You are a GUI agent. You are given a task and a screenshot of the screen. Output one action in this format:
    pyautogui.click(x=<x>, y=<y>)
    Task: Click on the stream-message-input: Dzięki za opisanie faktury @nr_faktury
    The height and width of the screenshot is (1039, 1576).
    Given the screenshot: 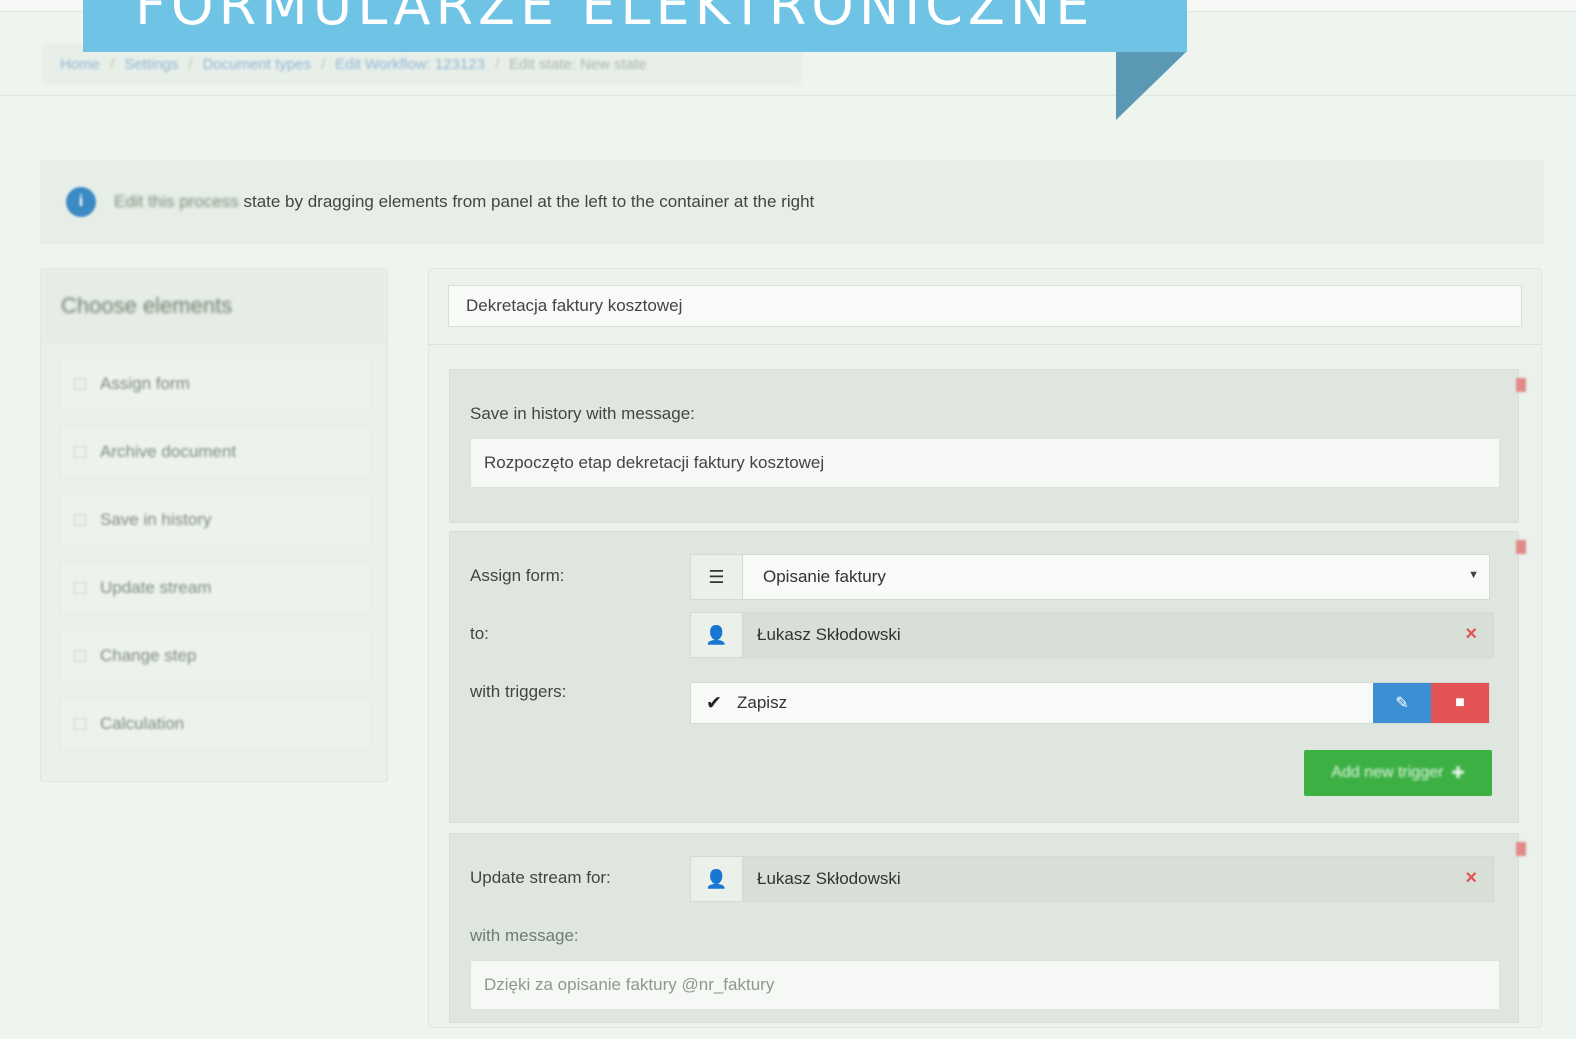 What is the action you would take?
    pyautogui.click(x=985, y=985)
    